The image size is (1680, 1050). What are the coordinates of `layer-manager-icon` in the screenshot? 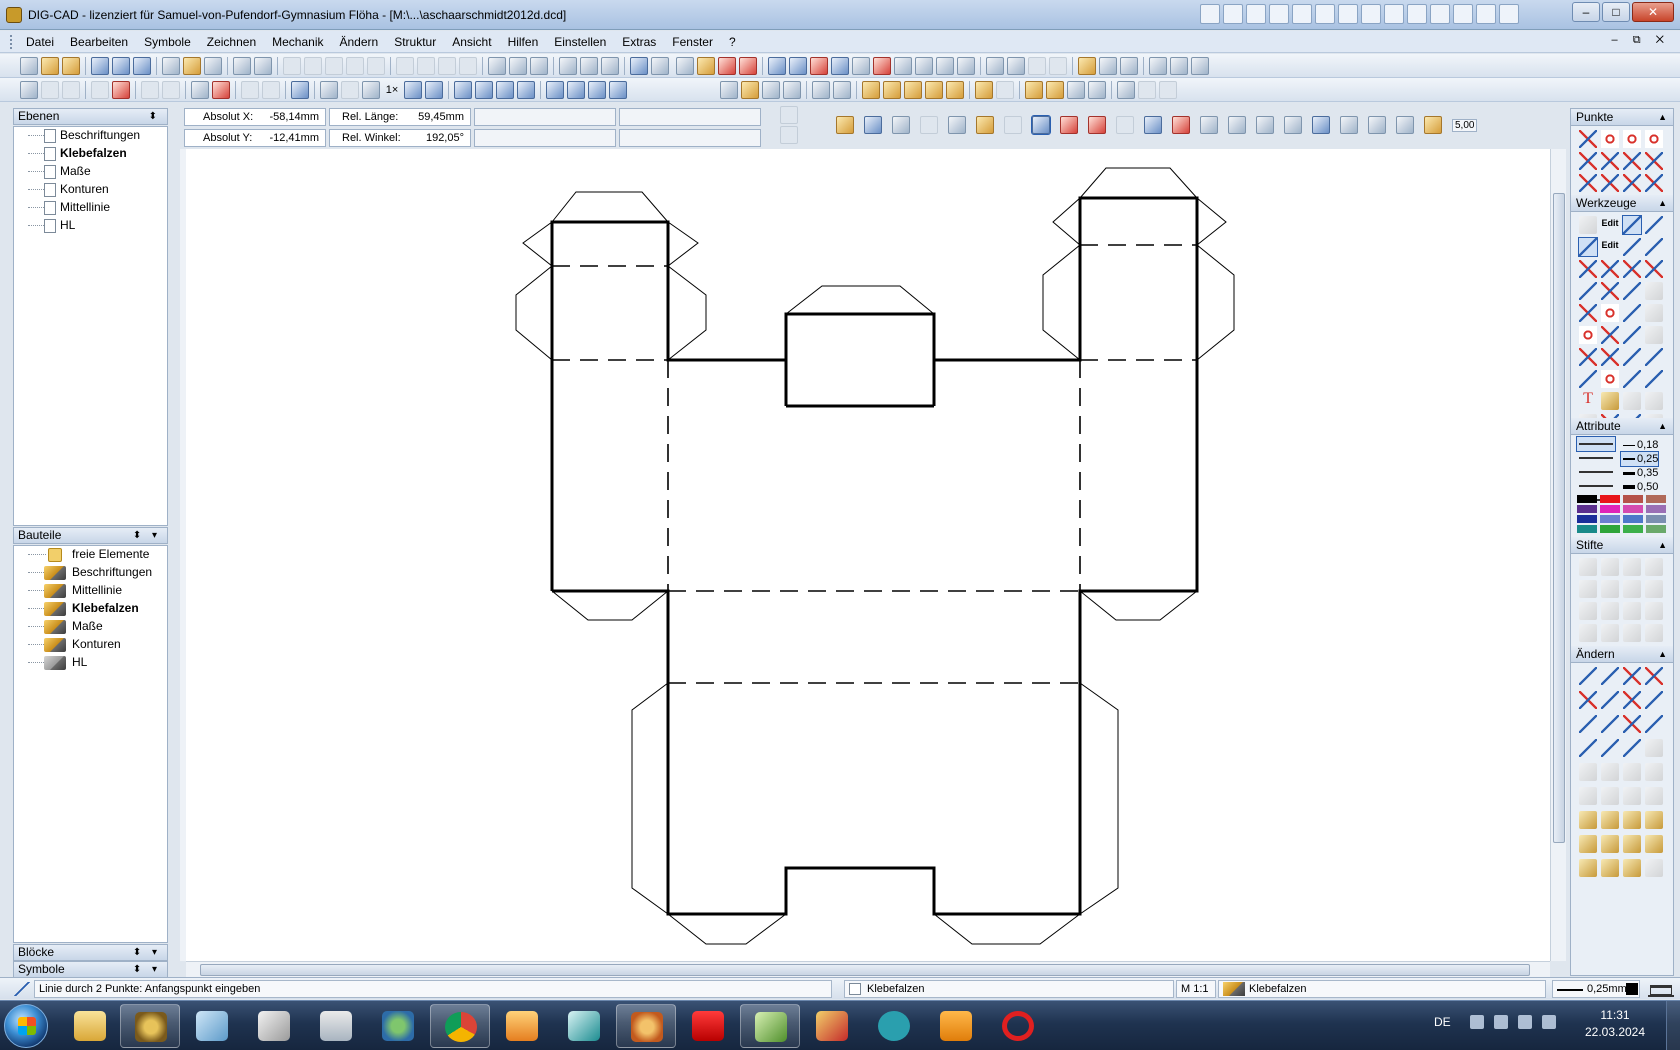 It's located at (29, 90).